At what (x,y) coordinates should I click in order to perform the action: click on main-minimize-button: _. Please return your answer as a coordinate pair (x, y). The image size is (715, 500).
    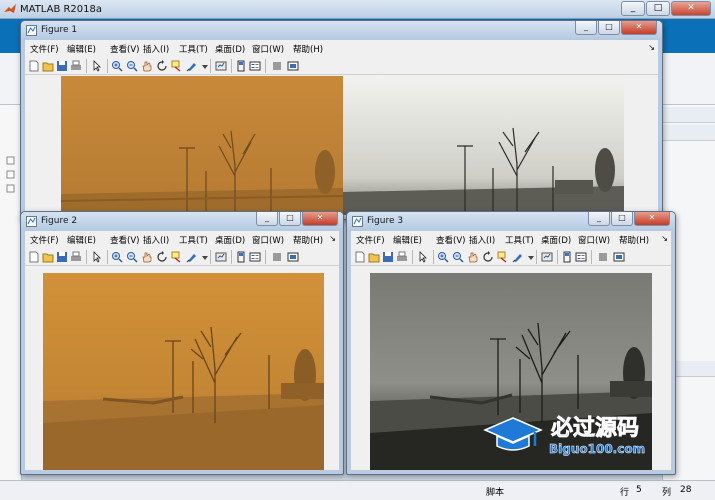
    Looking at the image, I should click on (633, 8).